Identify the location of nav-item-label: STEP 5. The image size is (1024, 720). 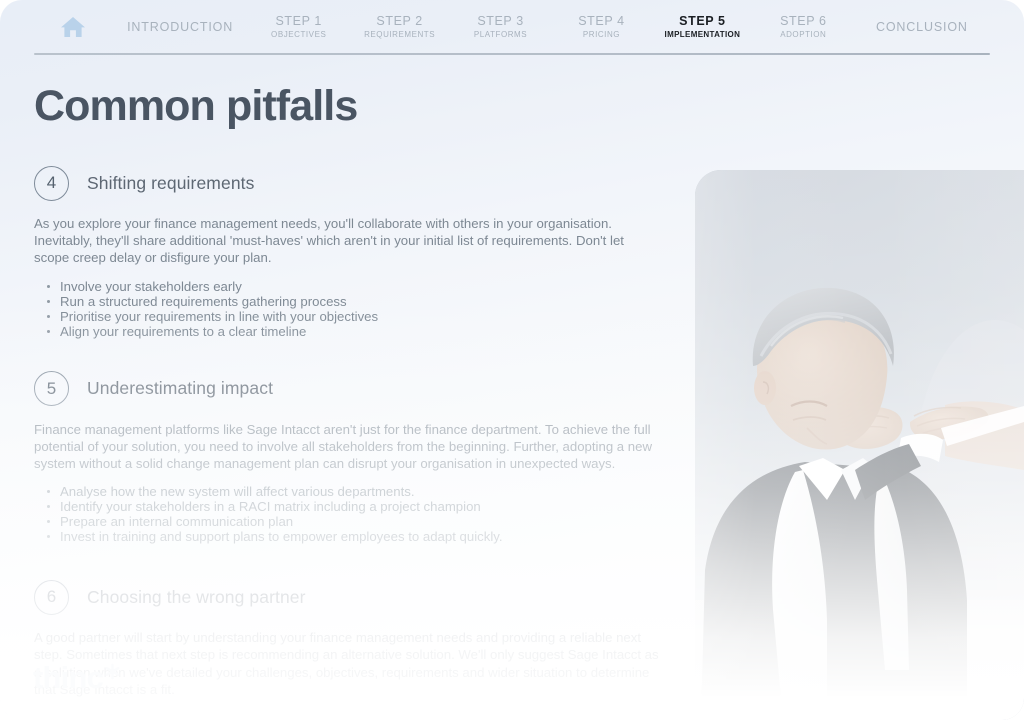
(702, 21).